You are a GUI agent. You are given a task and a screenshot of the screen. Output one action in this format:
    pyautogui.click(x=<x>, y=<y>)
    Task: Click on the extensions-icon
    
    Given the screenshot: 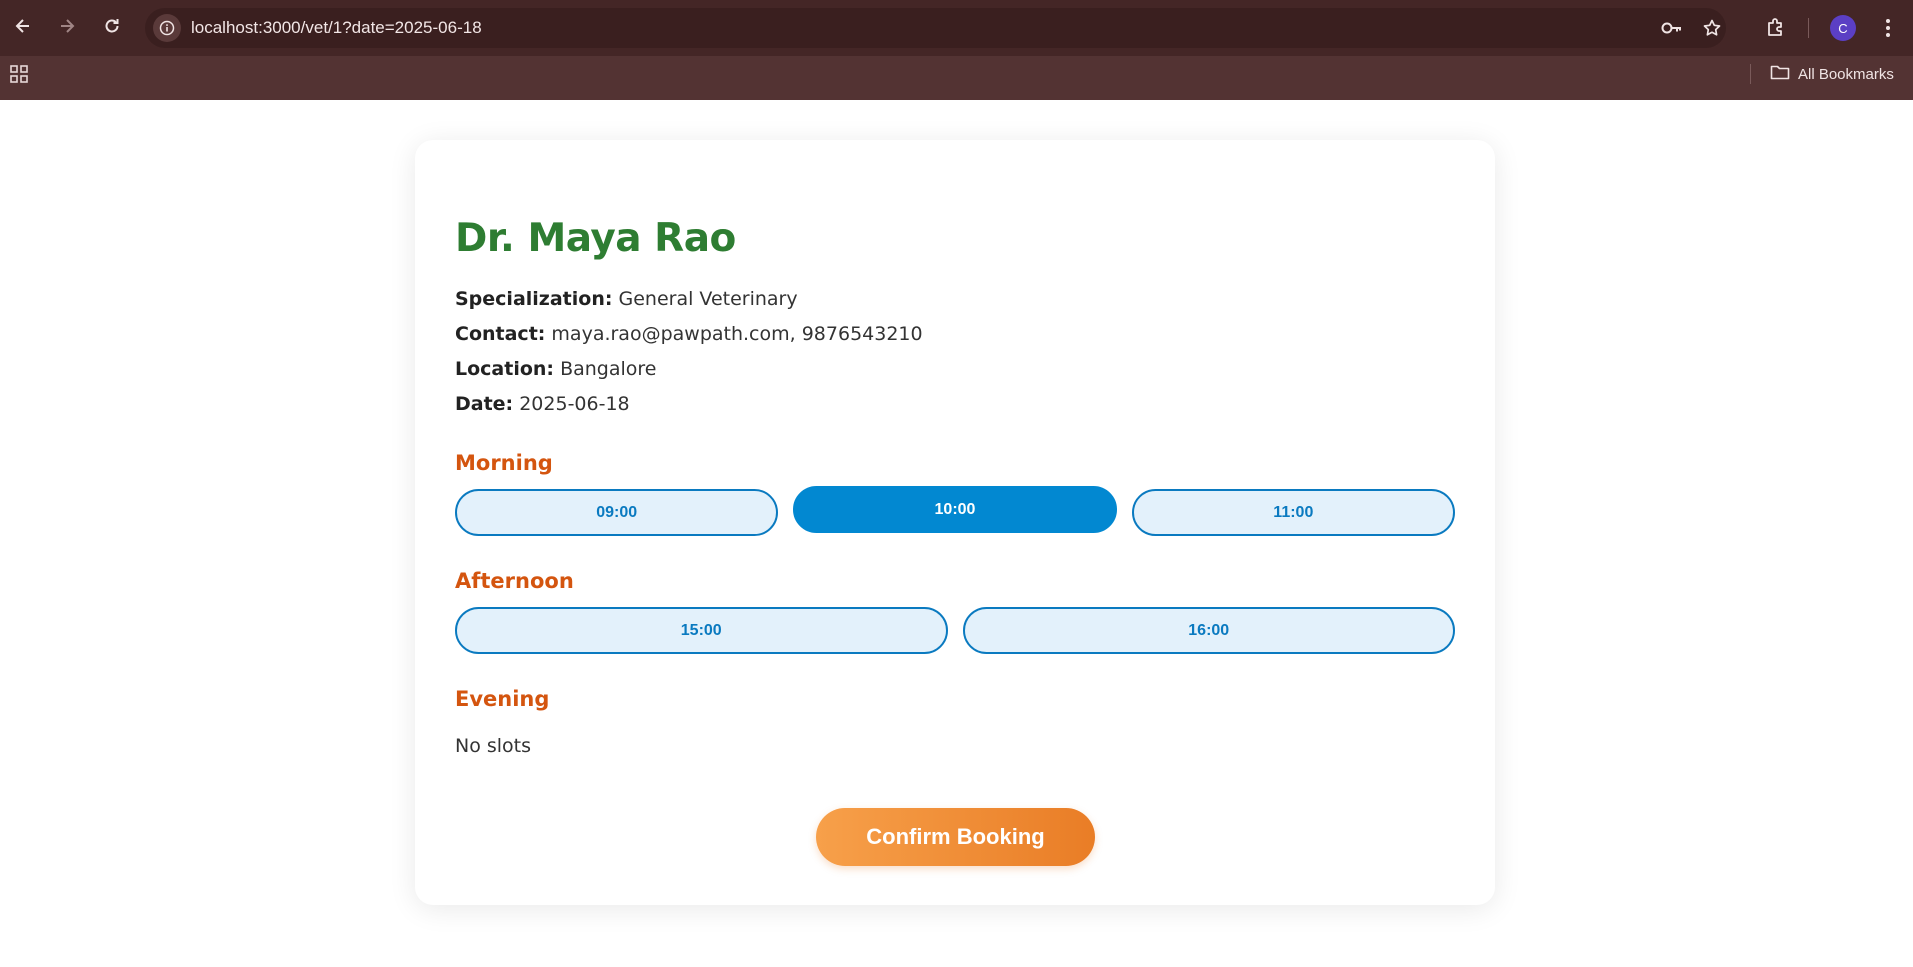 What is the action you would take?
    pyautogui.click(x=1776, y=28)
    